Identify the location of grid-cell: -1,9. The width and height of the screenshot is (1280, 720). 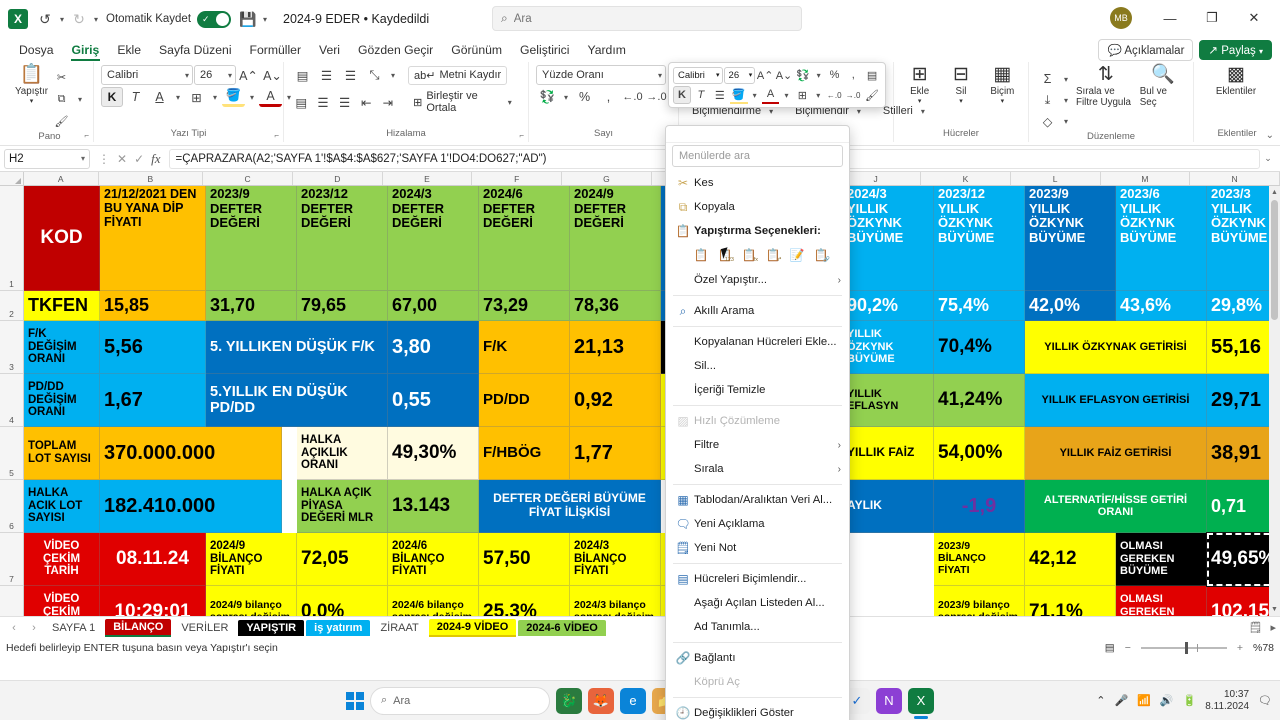
(979, 506).